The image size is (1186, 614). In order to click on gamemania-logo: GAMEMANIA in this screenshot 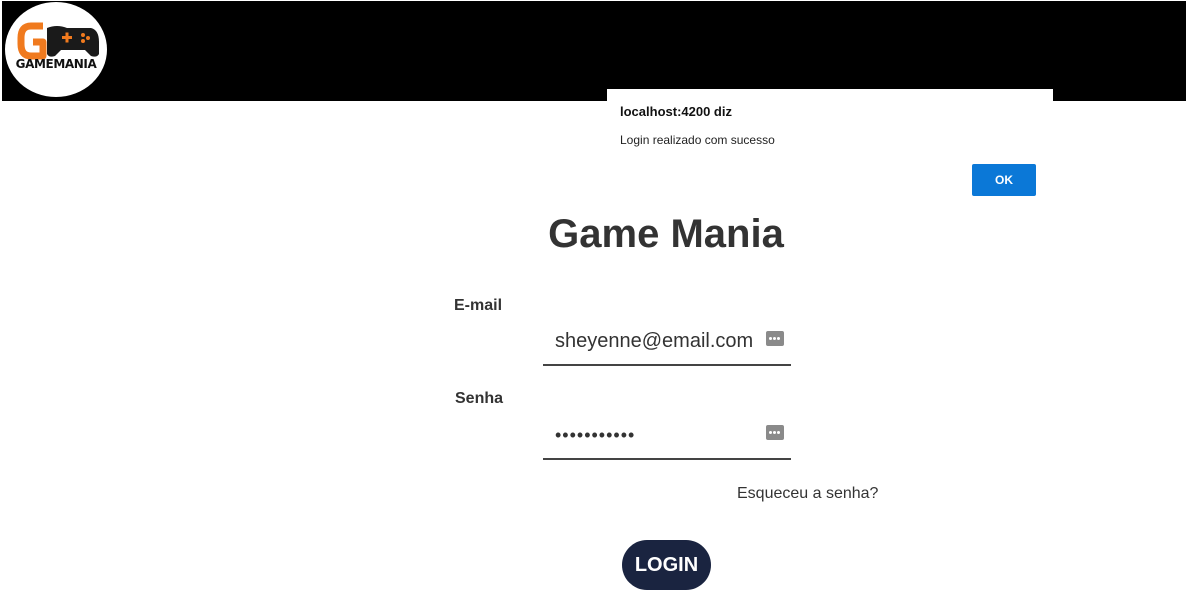, I will do `click(56, 49)`.